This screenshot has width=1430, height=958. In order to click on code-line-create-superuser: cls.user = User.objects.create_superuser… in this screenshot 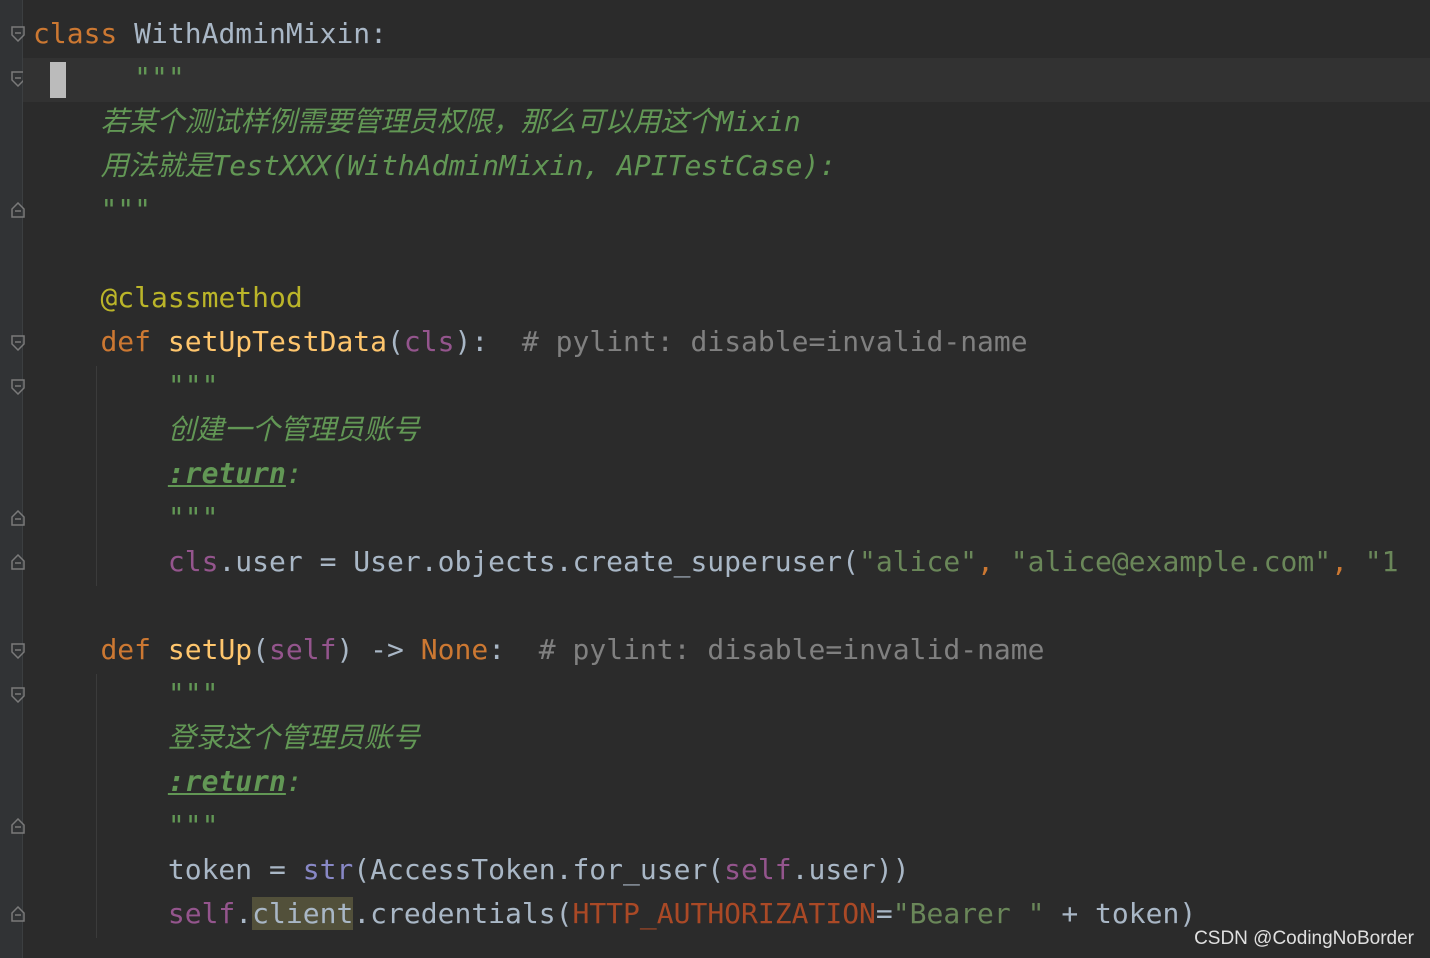, I will do `click(716, 562)`.